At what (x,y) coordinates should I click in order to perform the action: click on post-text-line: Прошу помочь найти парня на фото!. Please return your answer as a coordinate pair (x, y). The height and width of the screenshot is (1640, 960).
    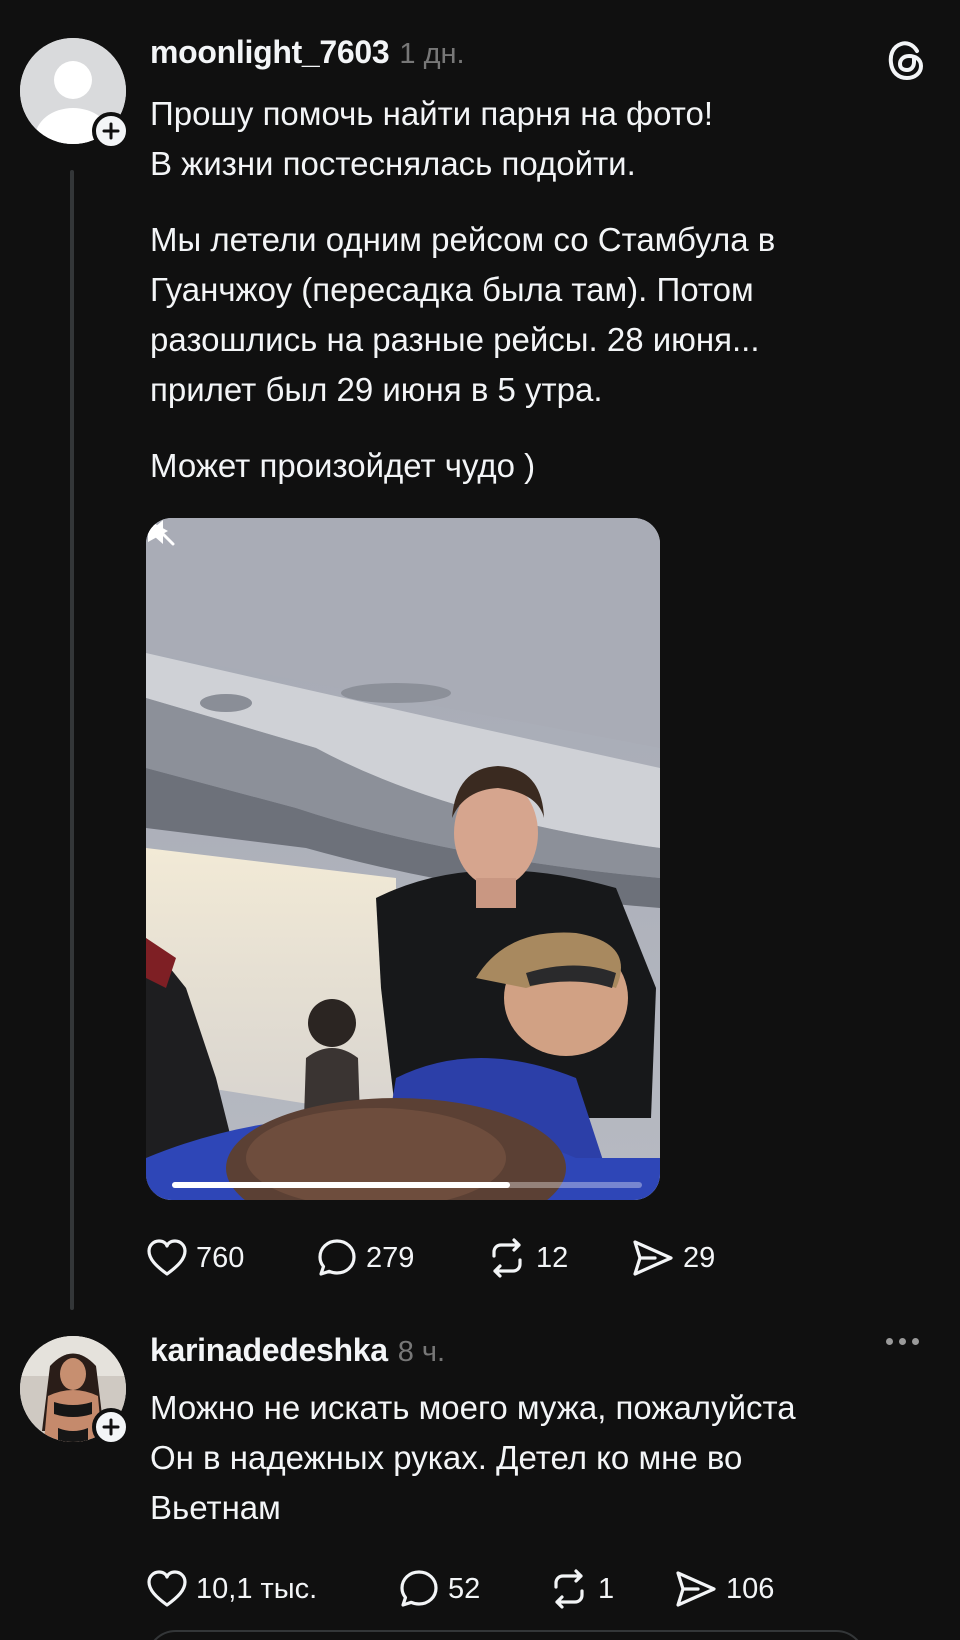
    Looking at the image, I should click on (432, 113).